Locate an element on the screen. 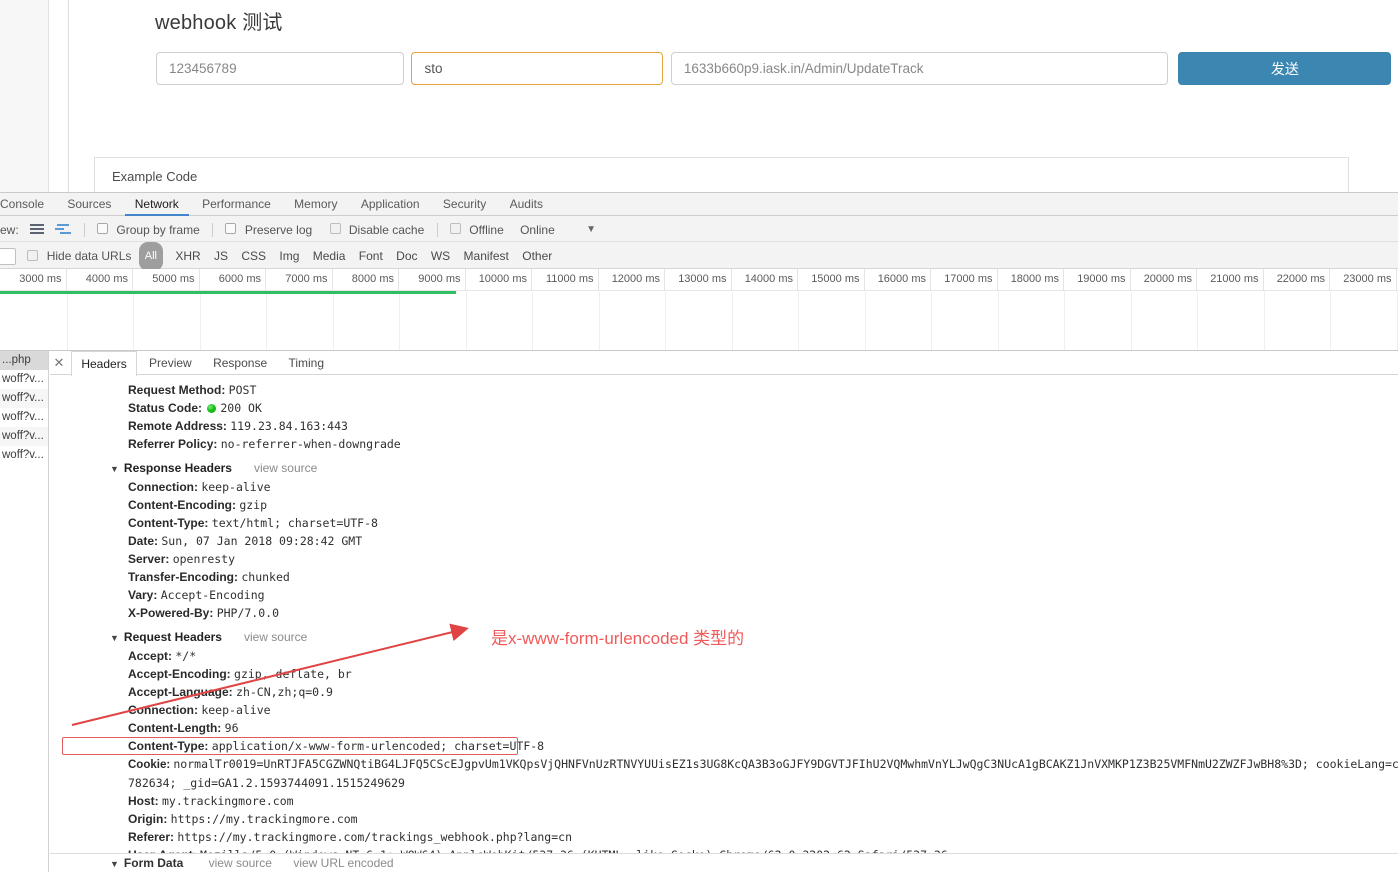 The width and height of the screenshot is (1398, 874). request-header-row: Connection: keep-alive is located at coordinates (724, 710).